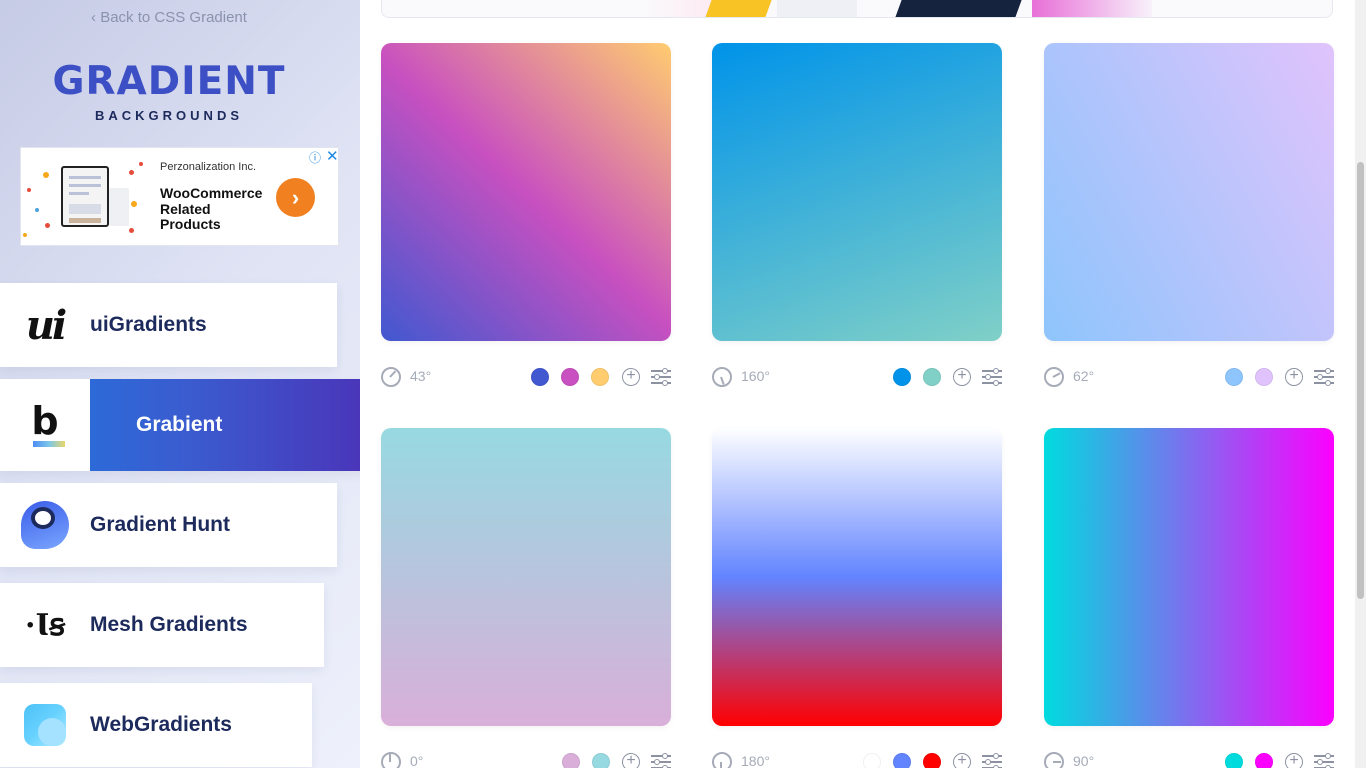 The width and height of the screenshot is (1366, 768). I want to click on gradient-controls: 43° +, so click(526, 377).